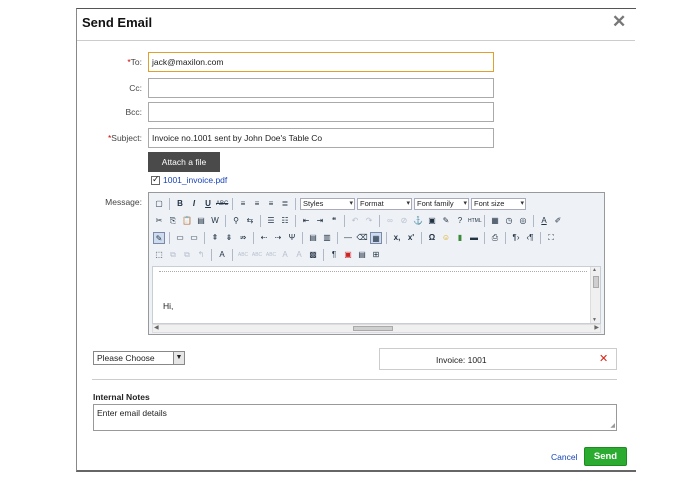  Describe the element at coordinates (159, 221) in the screenshot. I see `cut-icon: ✂` at that location.